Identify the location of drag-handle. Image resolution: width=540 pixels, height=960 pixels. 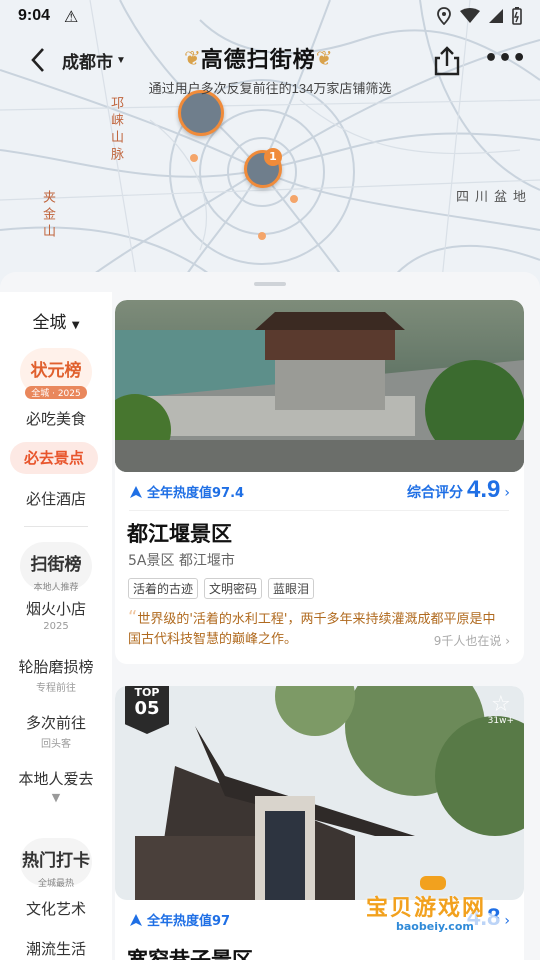
(270, 284).